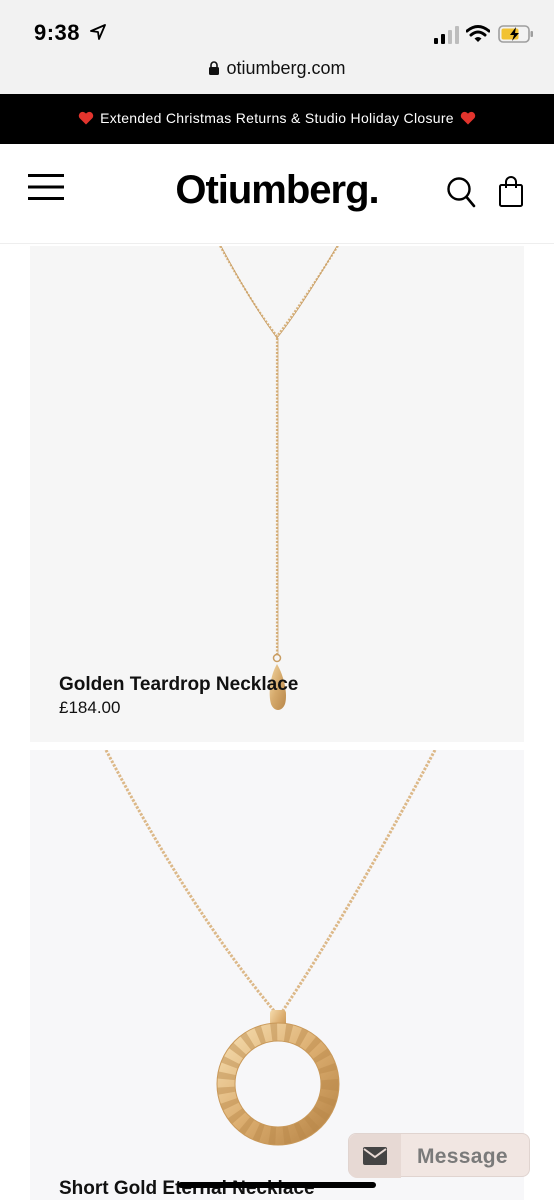 This screenshot has height=1200, width=554. What do you see at coordinates (214, 68) in the screenshot?
I see `lock-icon` at bounding box center [214, 68].